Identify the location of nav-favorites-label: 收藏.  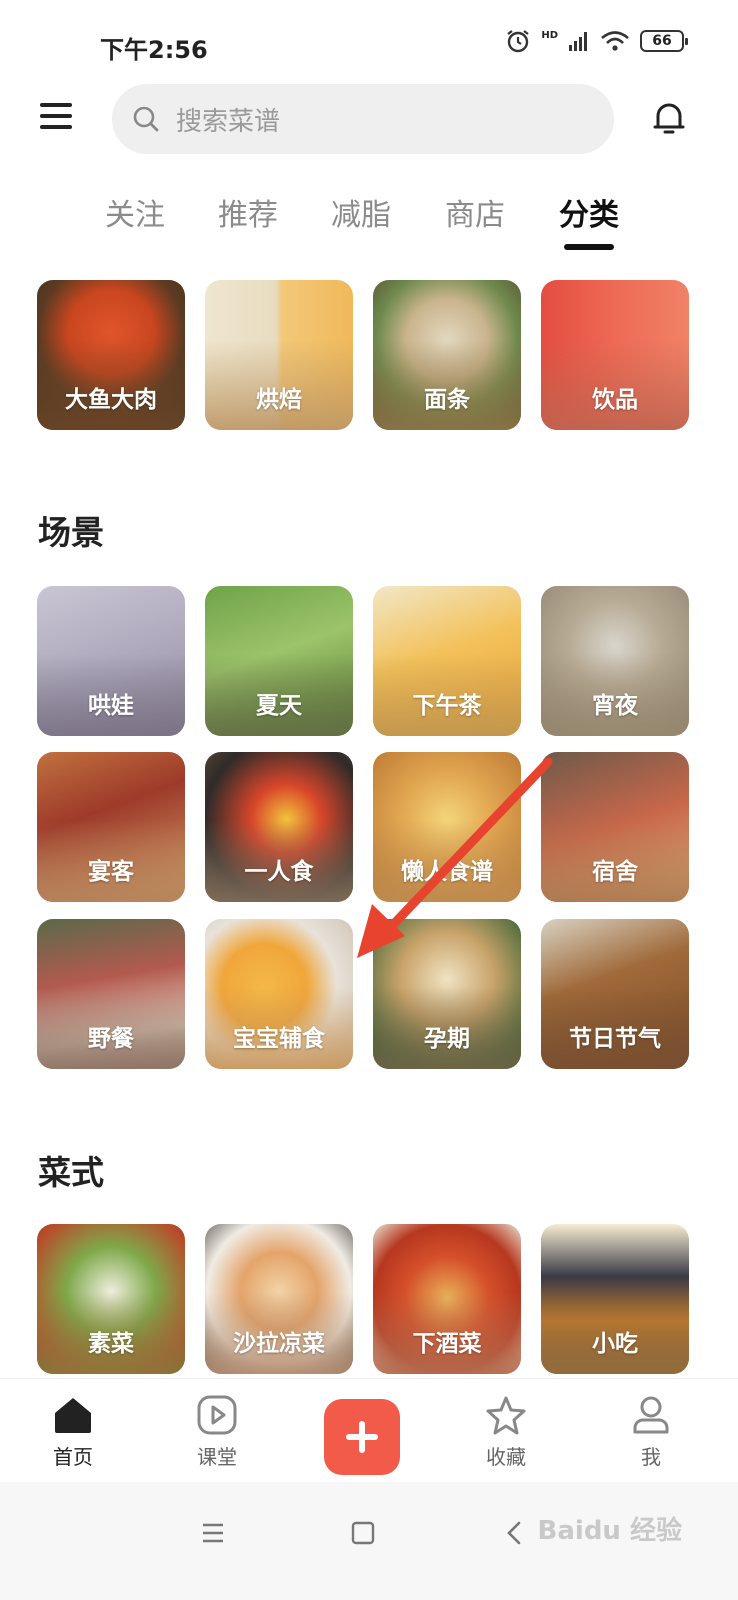
(506, 1457).